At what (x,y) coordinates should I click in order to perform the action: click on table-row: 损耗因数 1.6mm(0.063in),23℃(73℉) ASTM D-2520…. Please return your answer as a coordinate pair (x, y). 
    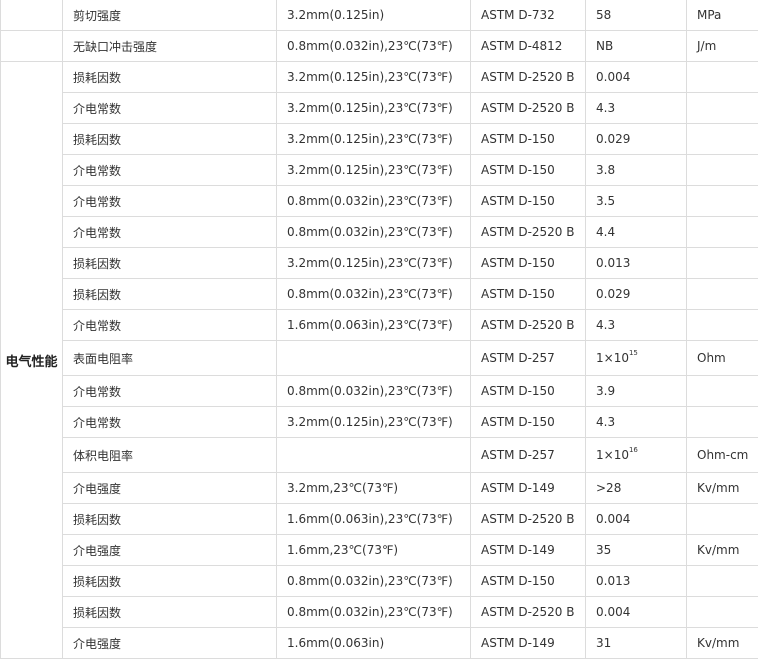
    Looking at the image, I should click on (379, 519).